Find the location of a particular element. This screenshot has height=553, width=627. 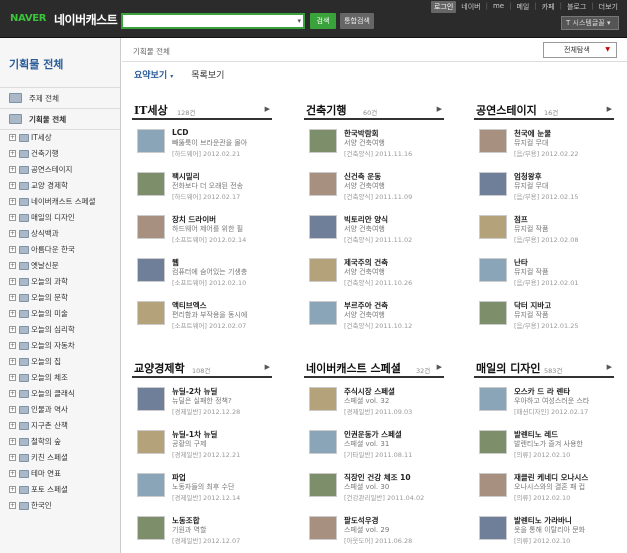

sidebar-item: + 네이버캐스트 스페셜 is located at coordinates (60, 202).